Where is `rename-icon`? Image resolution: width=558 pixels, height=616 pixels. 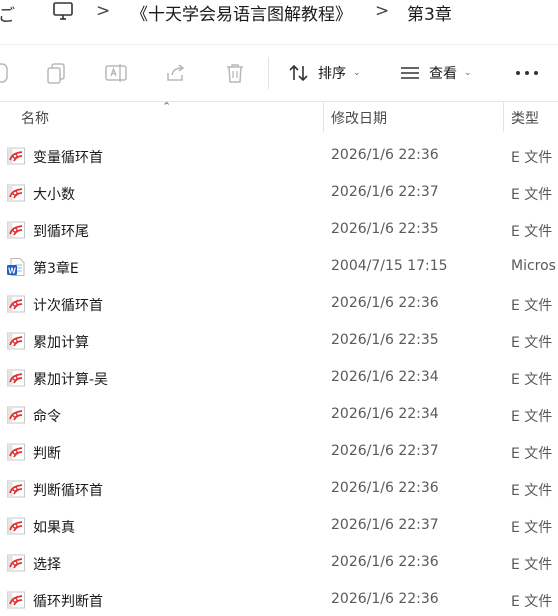 rename-icon is located at coordinates (116, 73).